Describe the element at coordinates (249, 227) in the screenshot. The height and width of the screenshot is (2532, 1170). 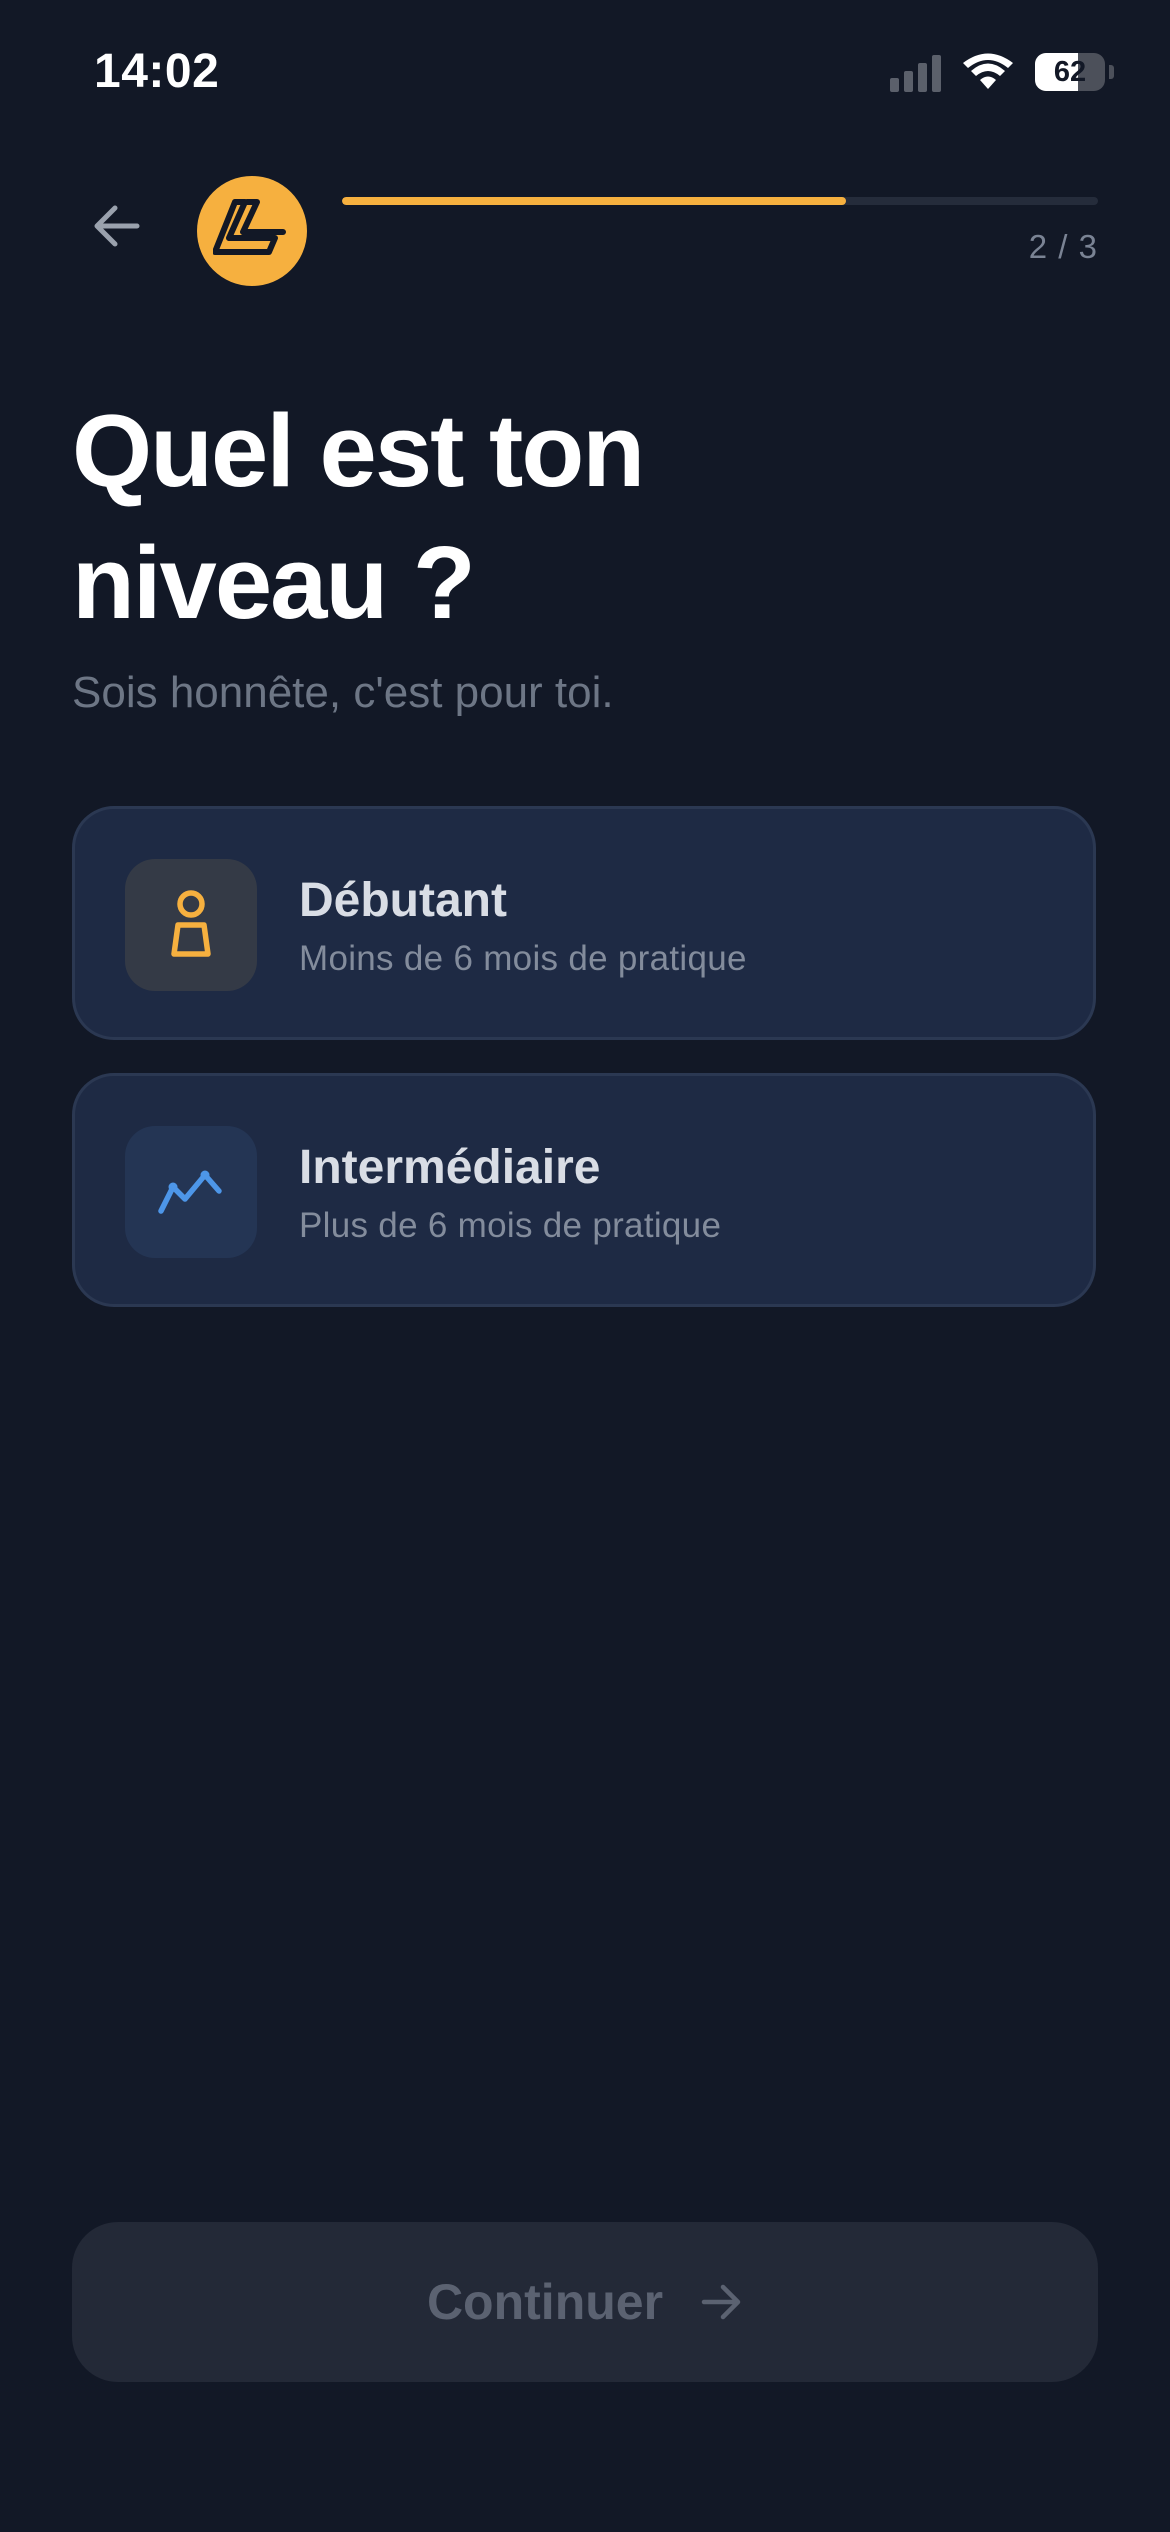
I see `logo-mark-icon` at that location.